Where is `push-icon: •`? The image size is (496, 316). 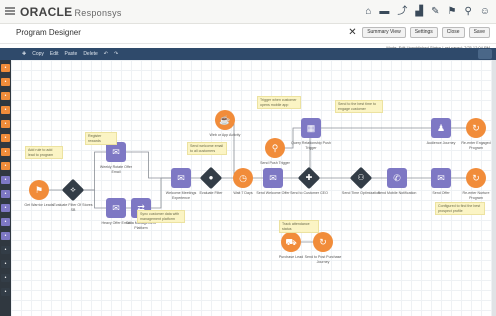 push-icon: • is located at coordinates (5, 208).